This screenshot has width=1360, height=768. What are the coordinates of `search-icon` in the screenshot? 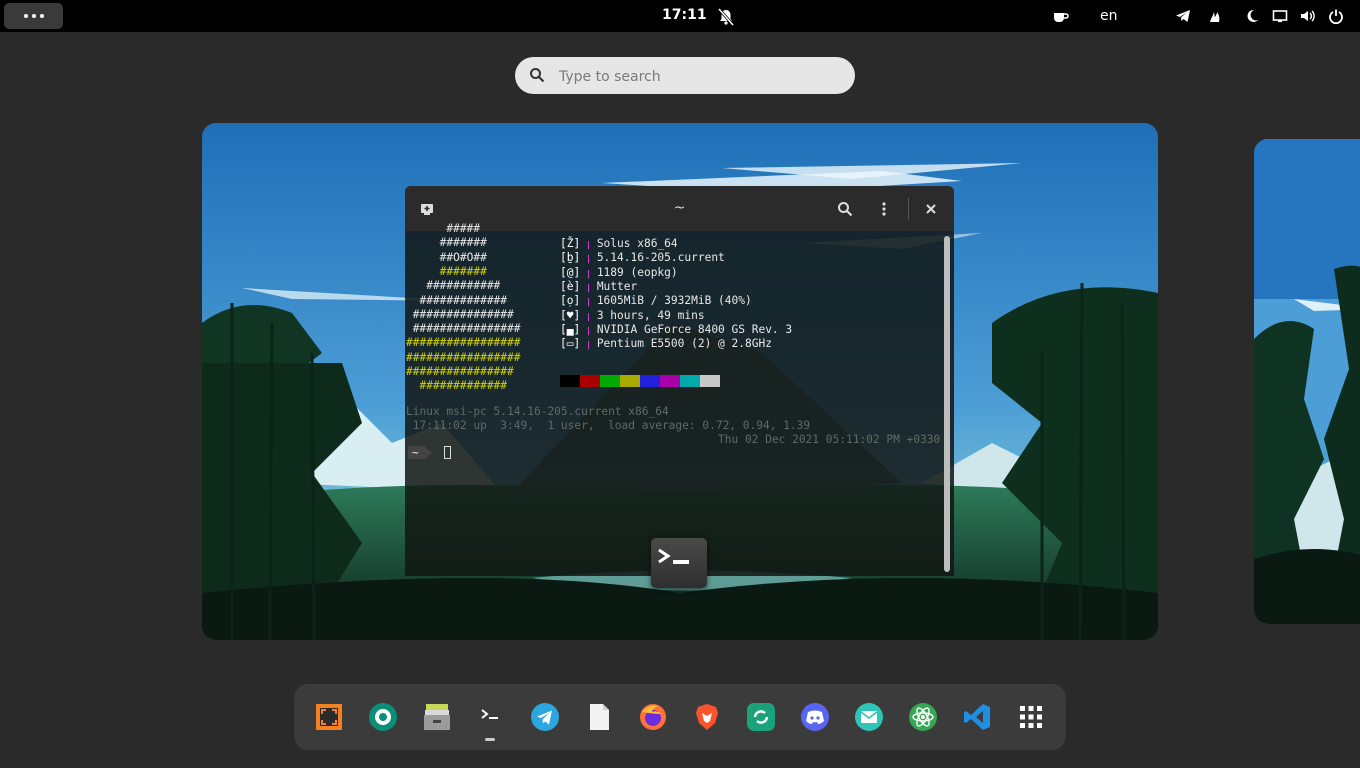 It's located at (845, 209).